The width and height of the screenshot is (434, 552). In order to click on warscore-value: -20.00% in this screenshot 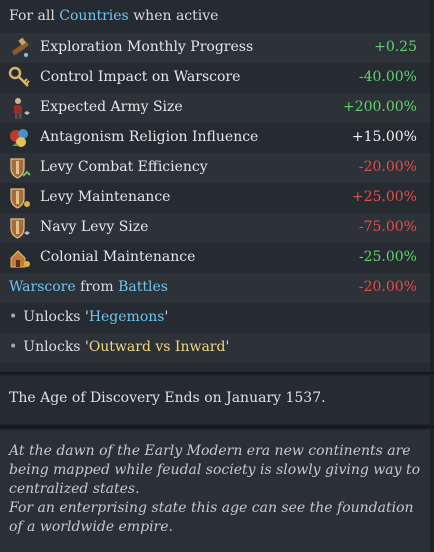, I will do `click(387, 287)`.